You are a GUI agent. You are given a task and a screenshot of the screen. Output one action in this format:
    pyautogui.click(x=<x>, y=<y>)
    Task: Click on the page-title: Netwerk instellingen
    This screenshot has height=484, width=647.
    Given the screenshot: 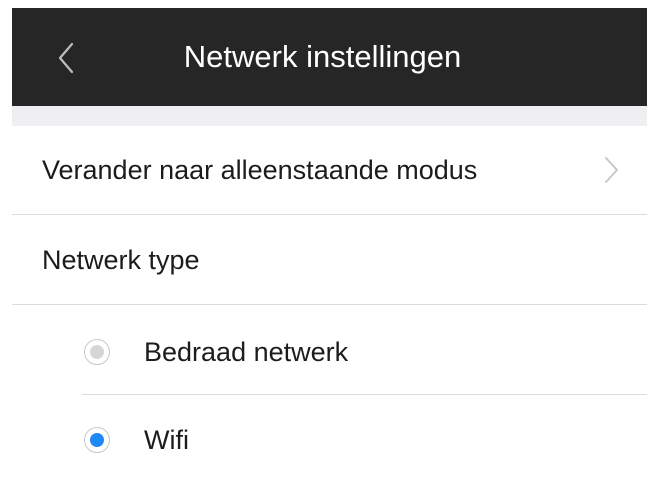 What is the action you would take?
    pyautogui.click(x=322, y=56)
    